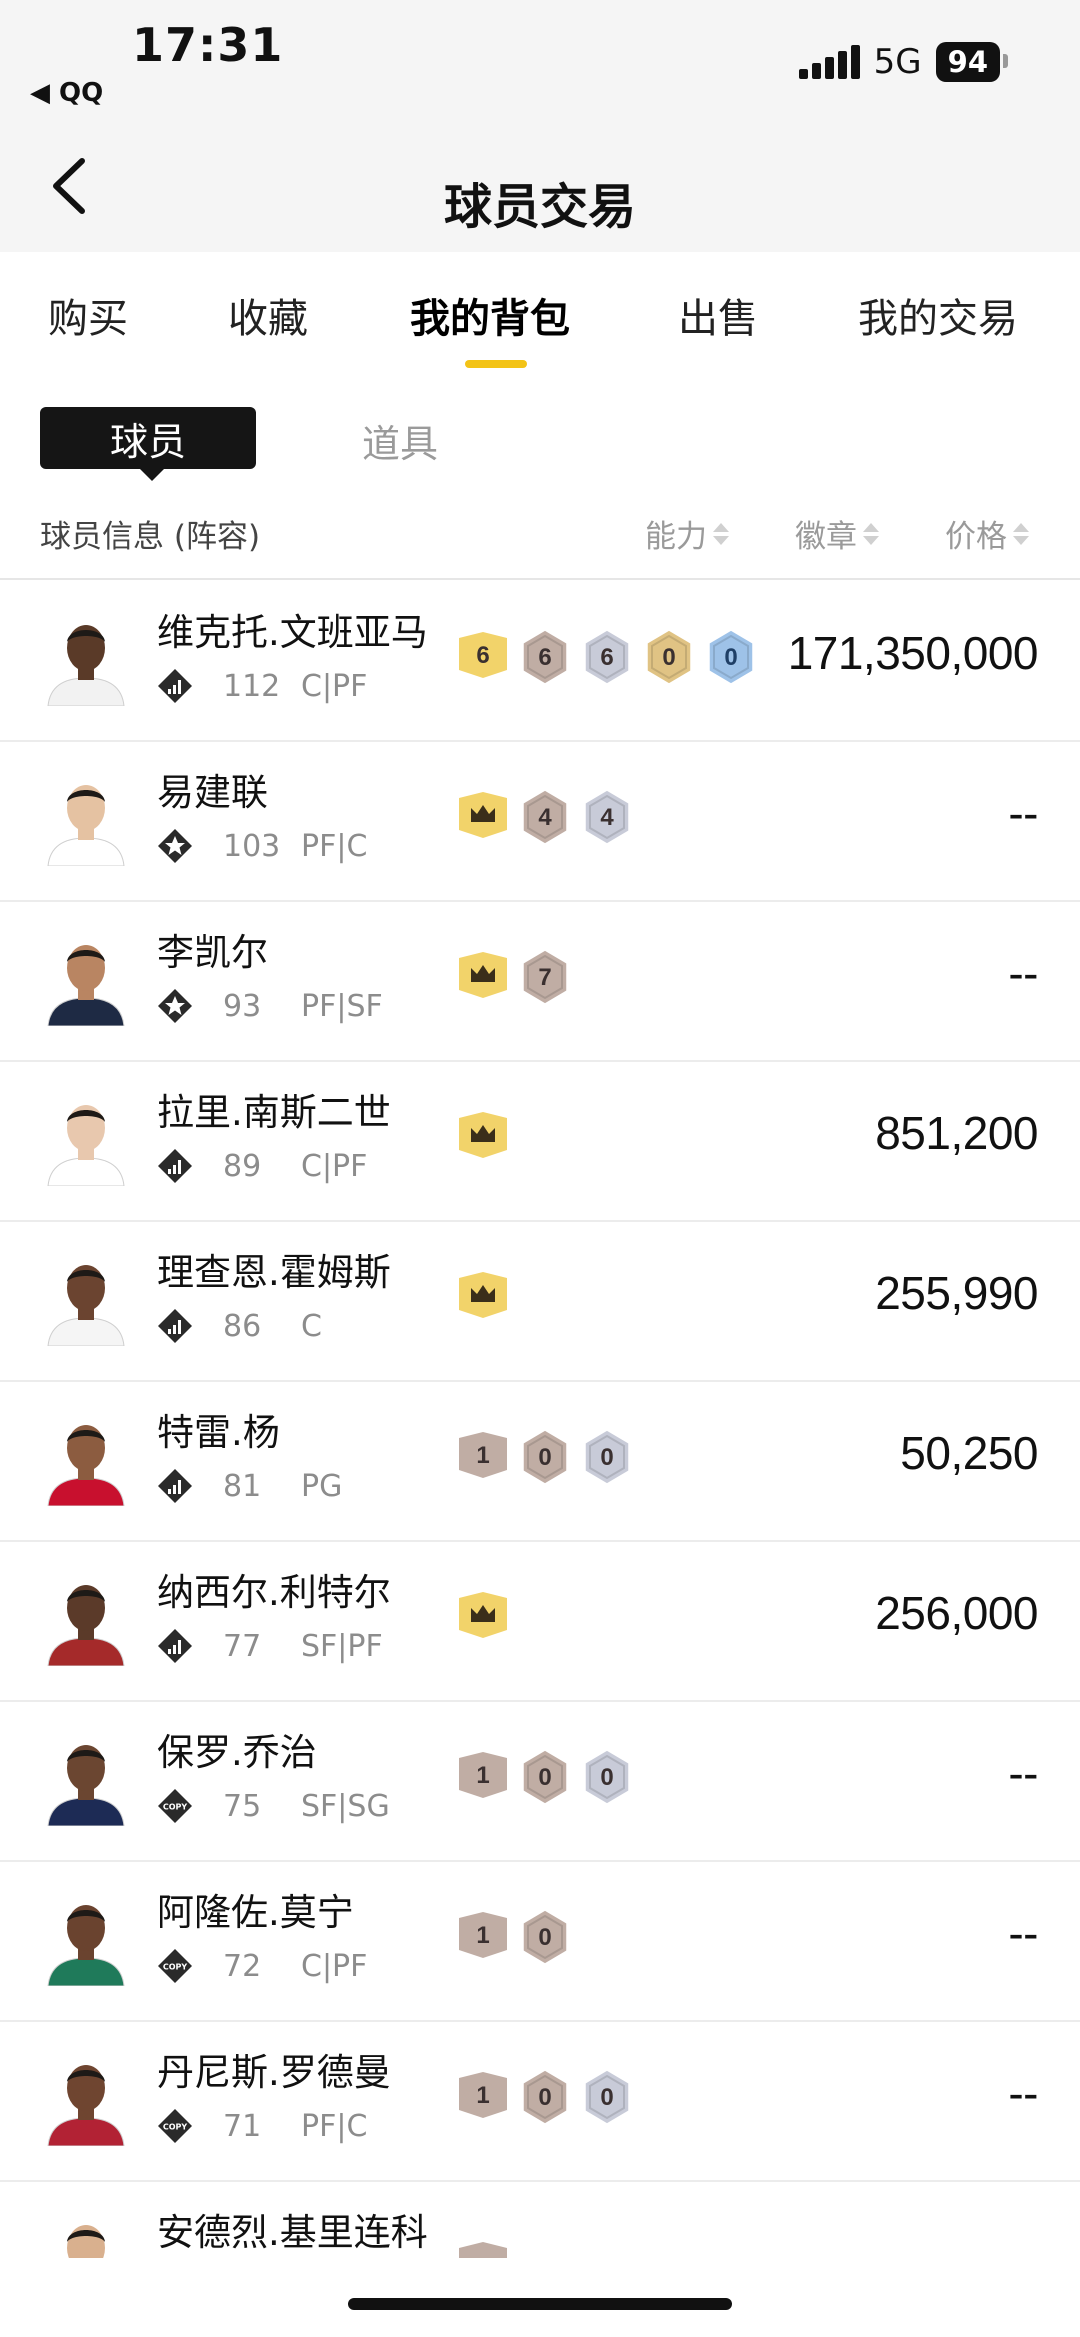 The image size is (1080, 2337). What do you see at coordinates (540, 1462) in the screenshot?
I see `player-row: 特雷.杨 81 PG 1 0 0 50,250` at bounding box center [540, 1462].